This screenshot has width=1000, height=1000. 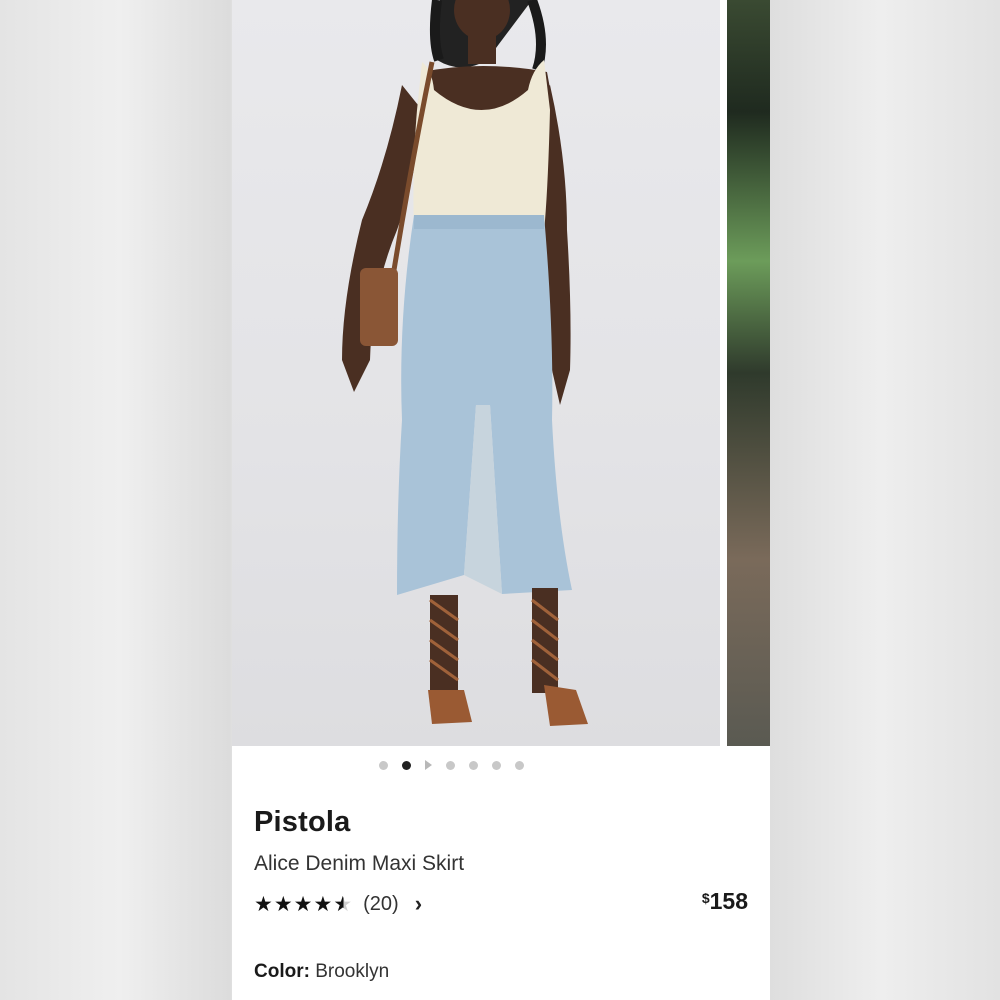 I want to click on product-name: Alice Denim Maxi Skirt, so click(x=359, y=863).